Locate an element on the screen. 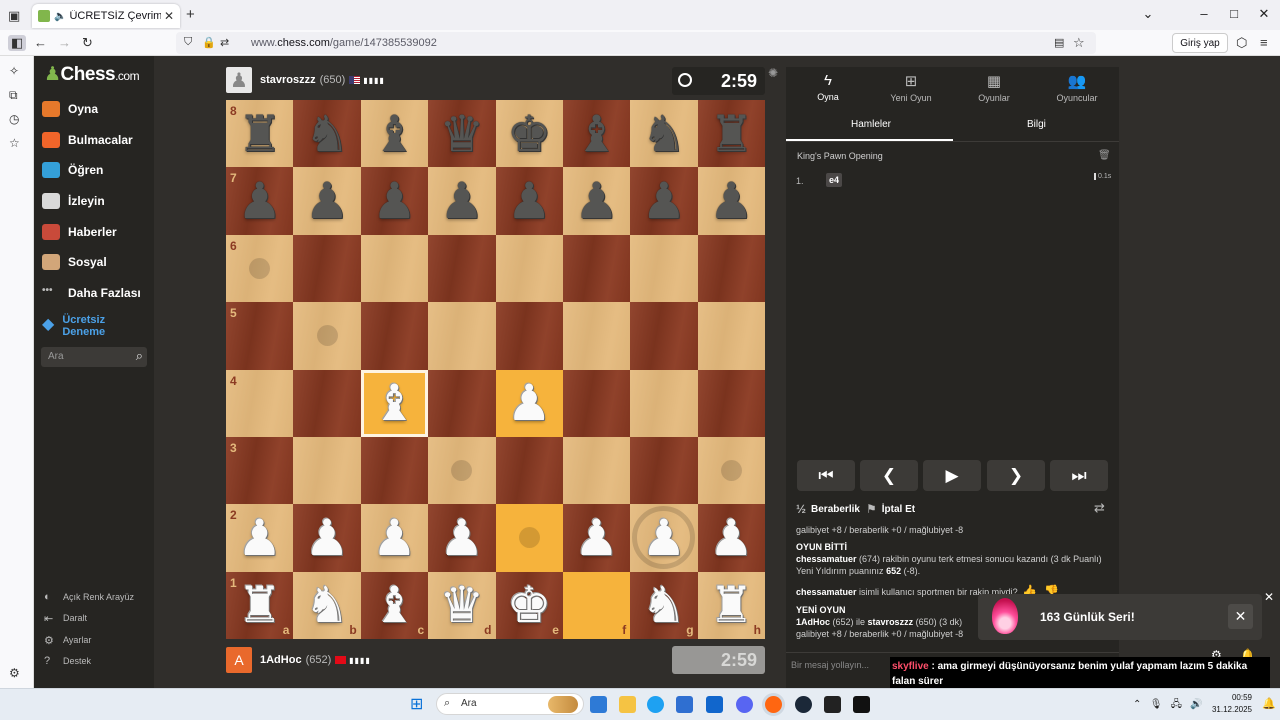  speaker-icon: 🔈 is located at coordinates (60, 16).